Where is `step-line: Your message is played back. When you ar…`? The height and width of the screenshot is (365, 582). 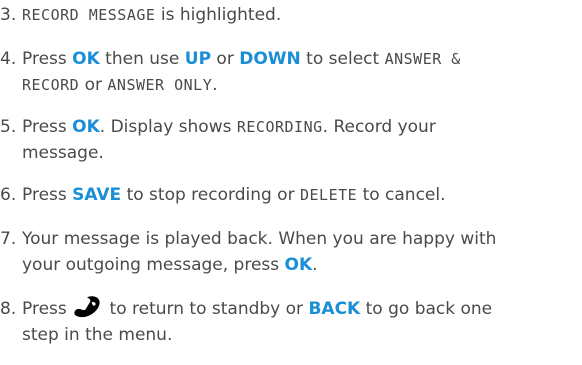 step-line: Your message is played back. When you ar… is located at coordinates (302, 239).